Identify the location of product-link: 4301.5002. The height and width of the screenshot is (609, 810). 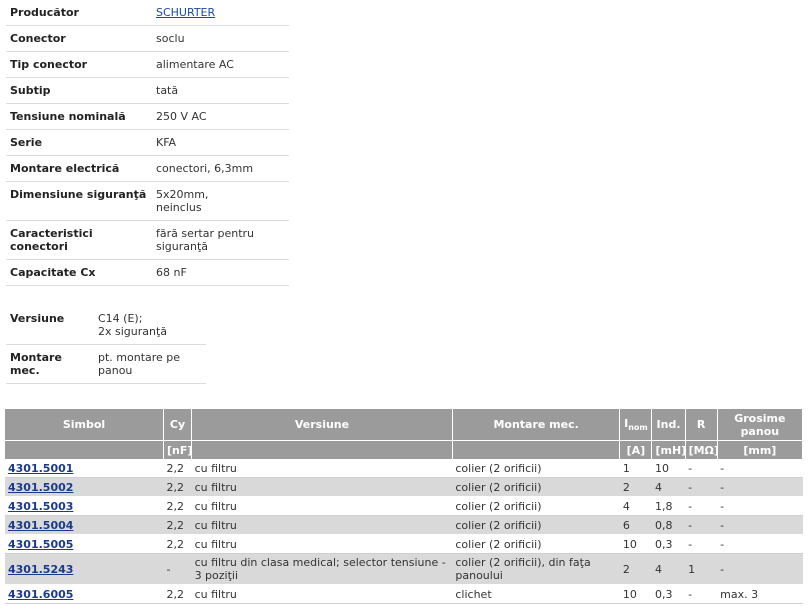
(40, 487).